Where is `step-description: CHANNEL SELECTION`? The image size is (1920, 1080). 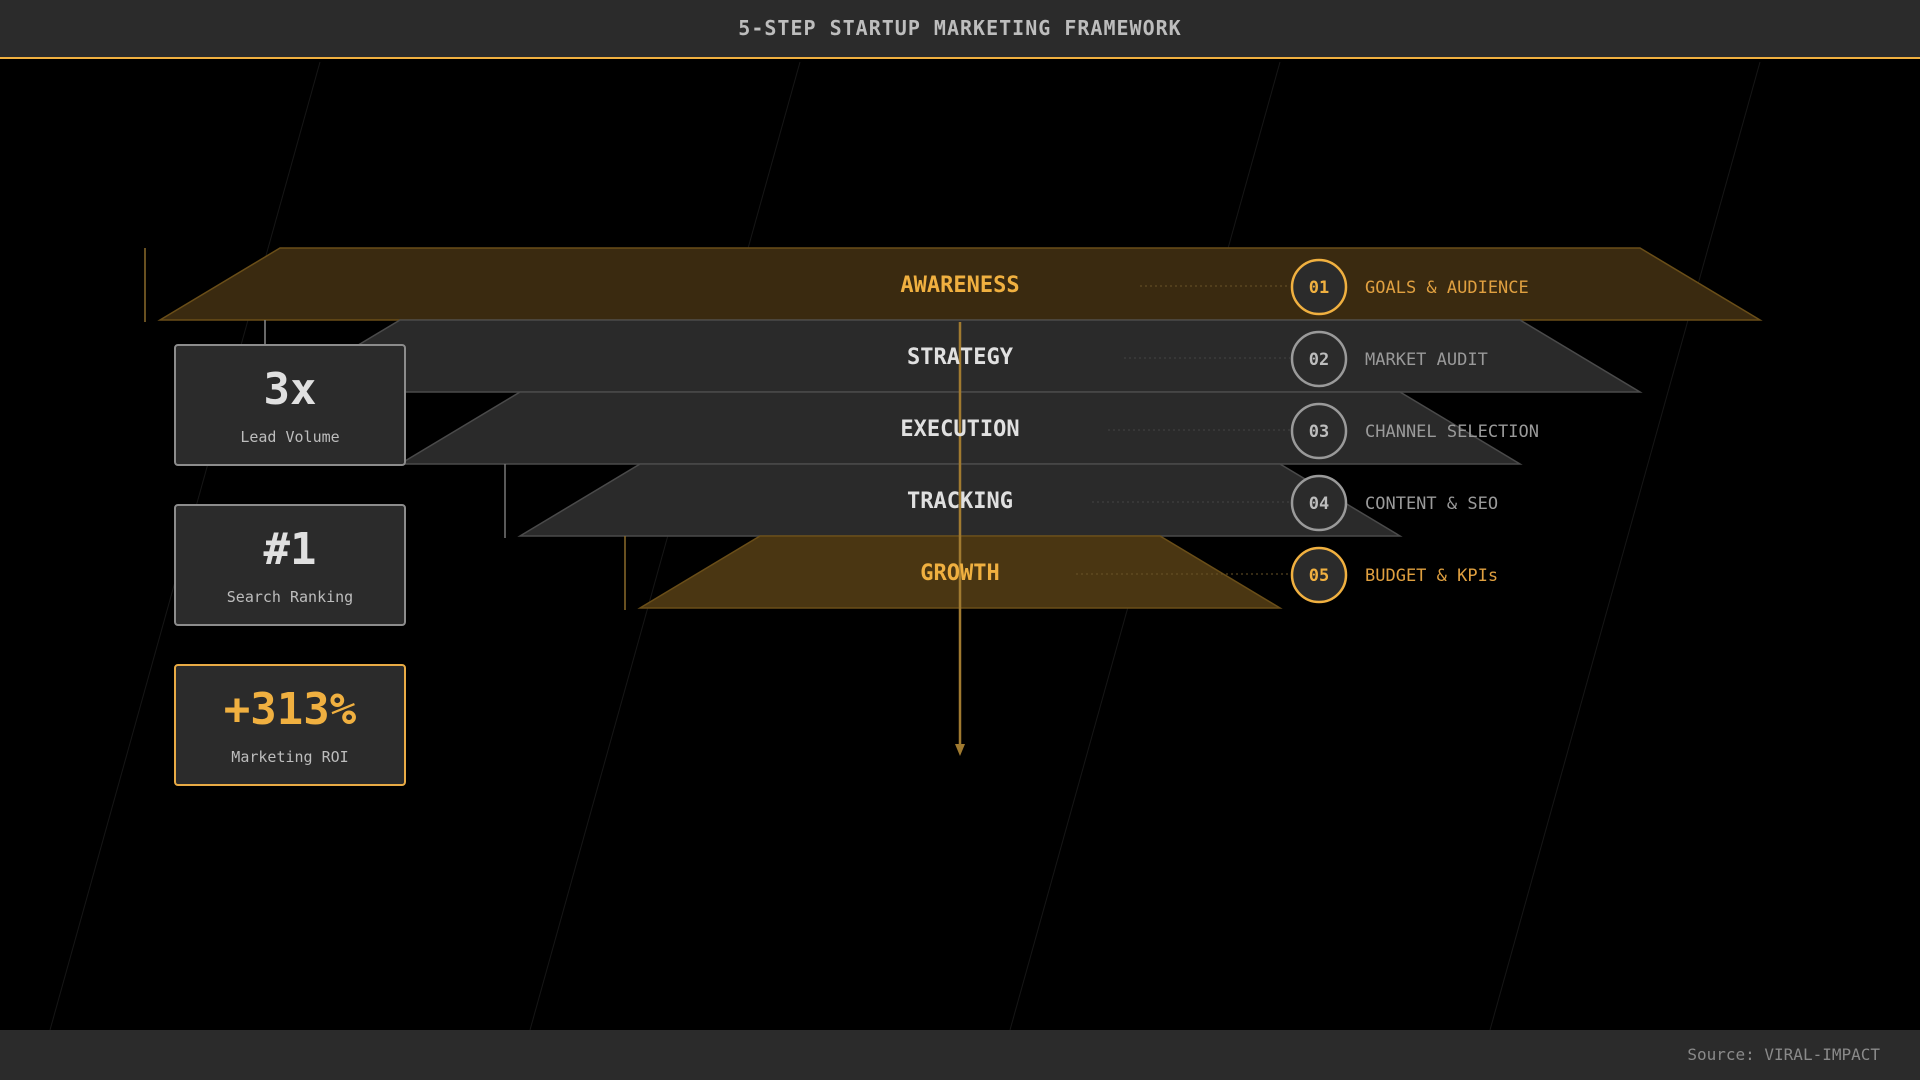 step-description: CHANNEL SELECTION is located at coordinates (1452, 432).